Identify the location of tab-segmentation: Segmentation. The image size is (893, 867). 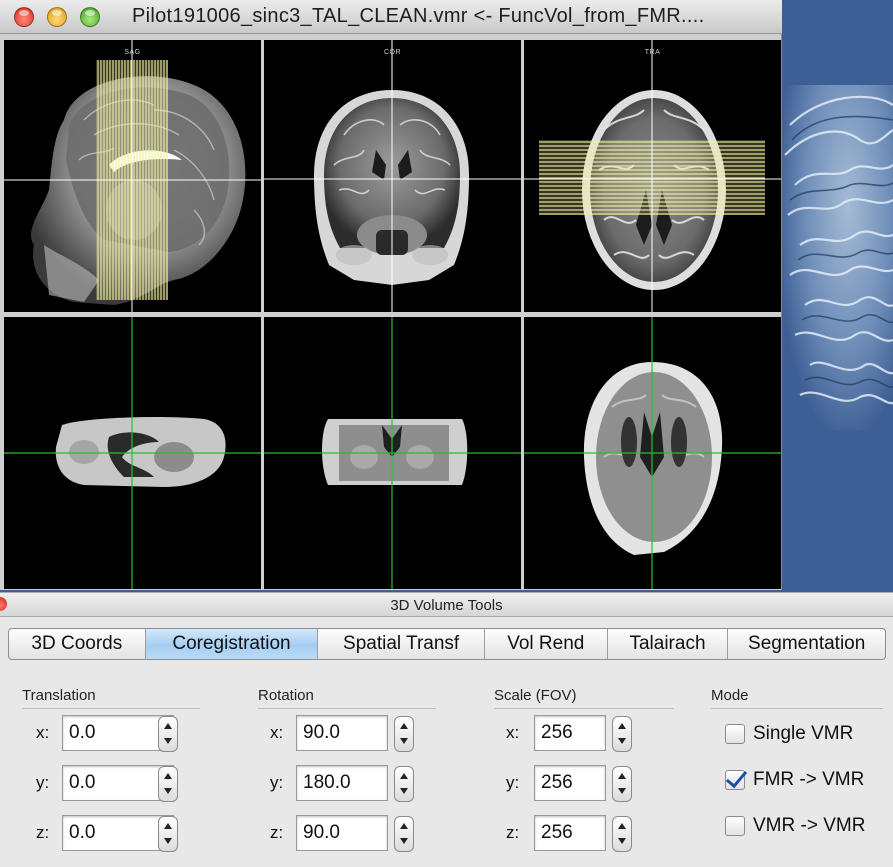
(806, 644).